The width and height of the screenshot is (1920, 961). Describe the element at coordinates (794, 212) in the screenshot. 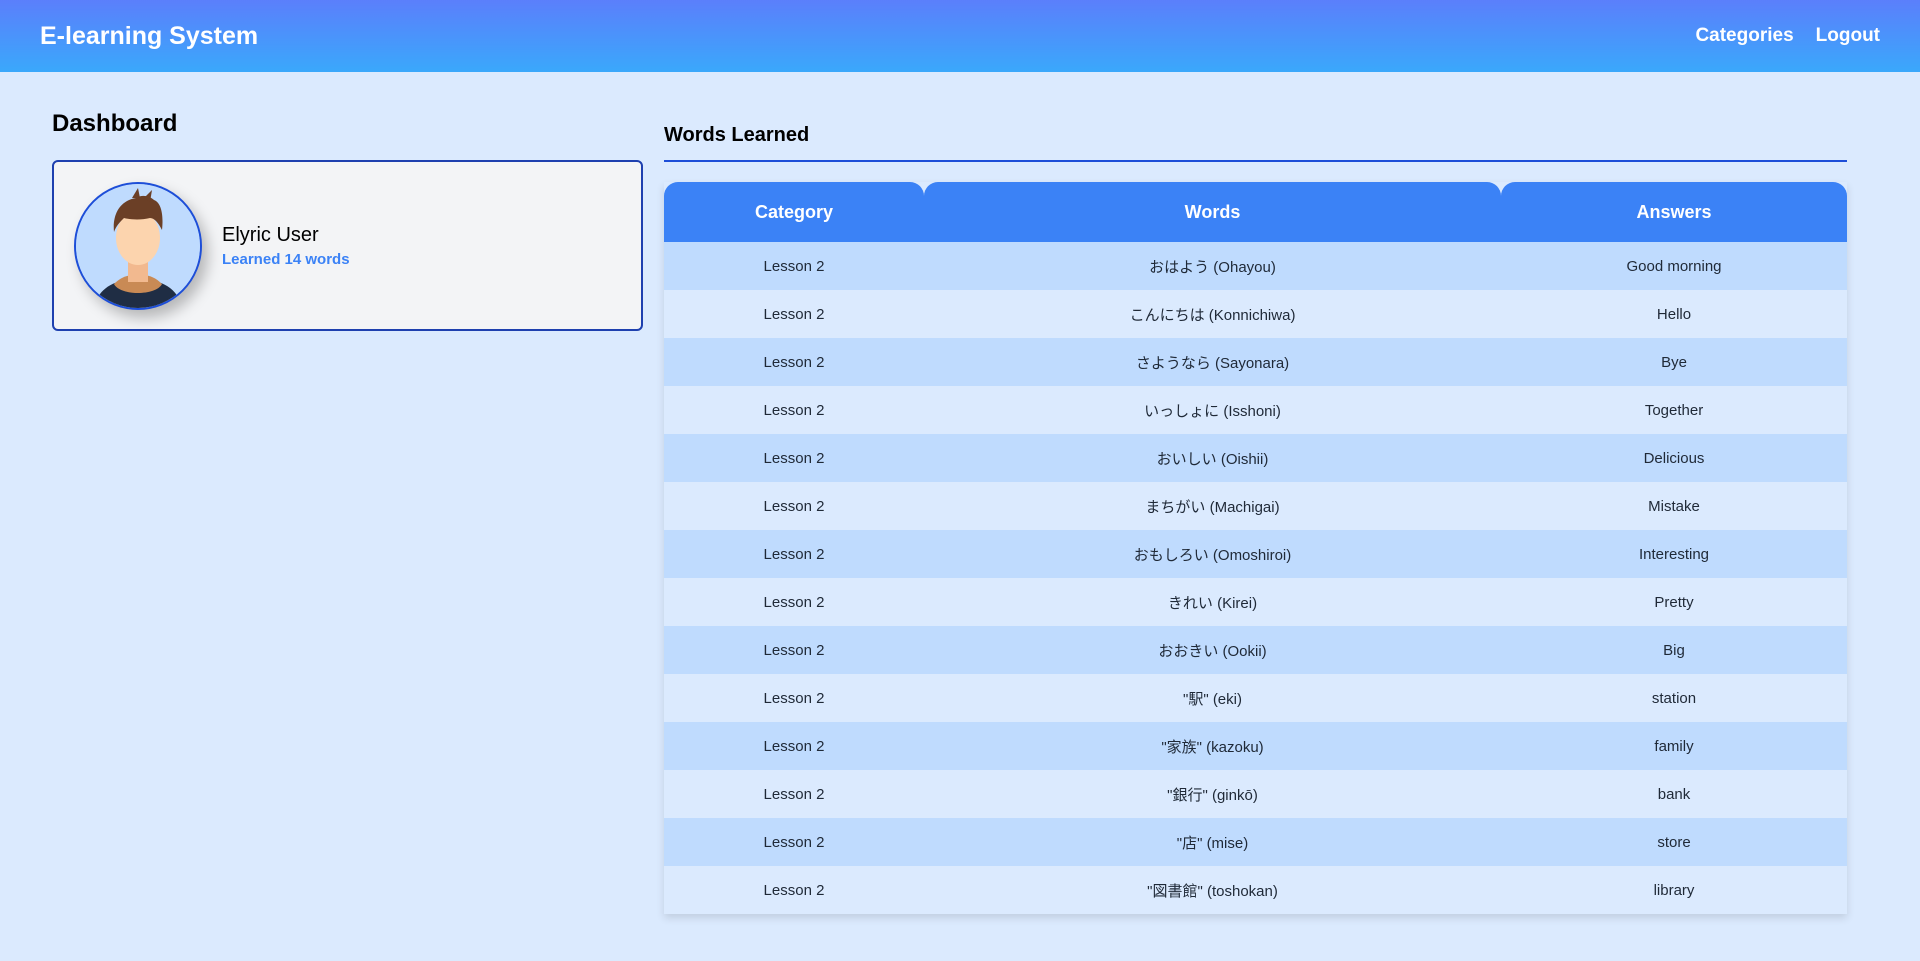

I see `column-header-category: Category` at that location.